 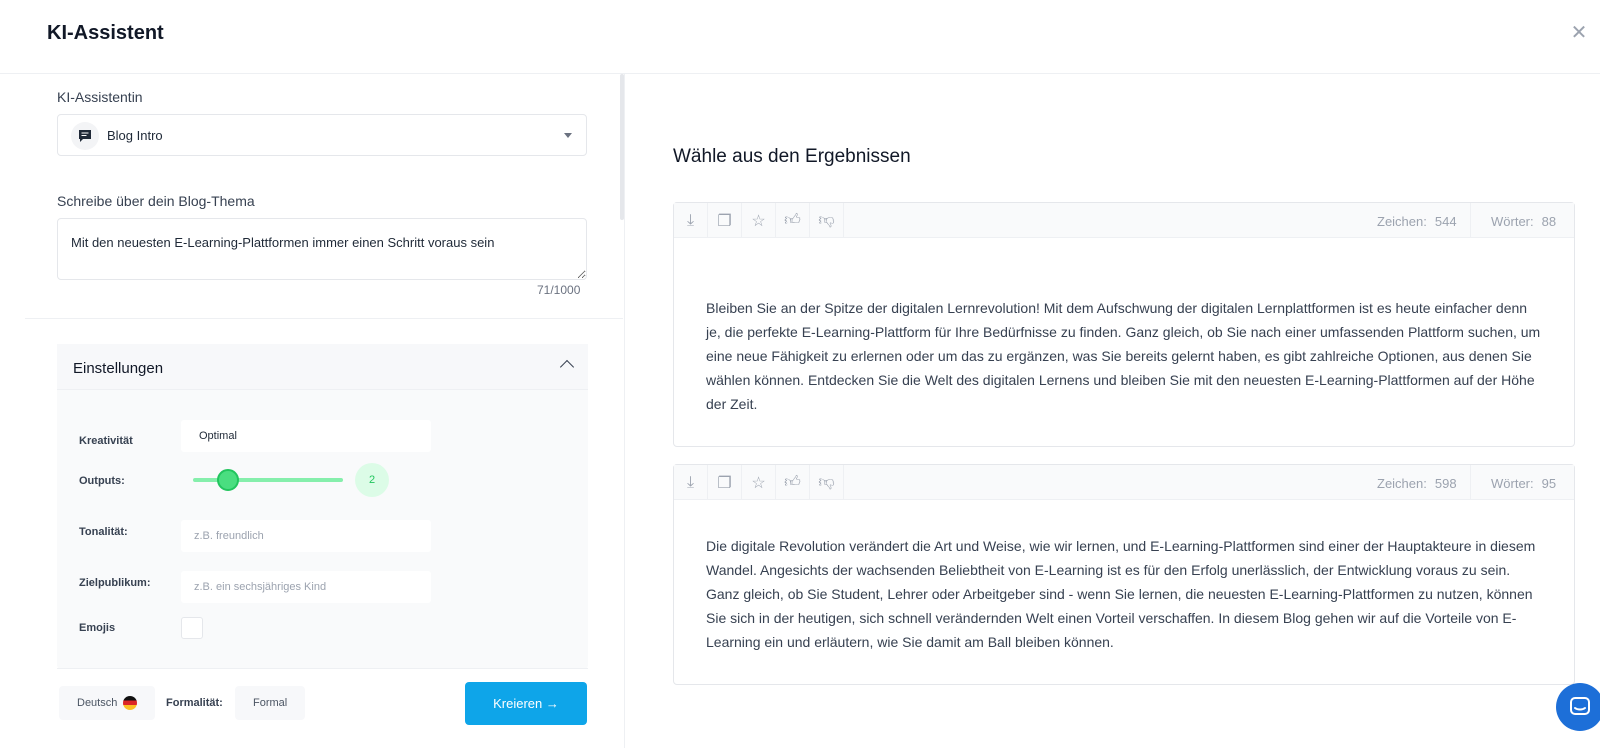 I want to click on assistant-select: Blog Intro, so click(x=322, y=135).